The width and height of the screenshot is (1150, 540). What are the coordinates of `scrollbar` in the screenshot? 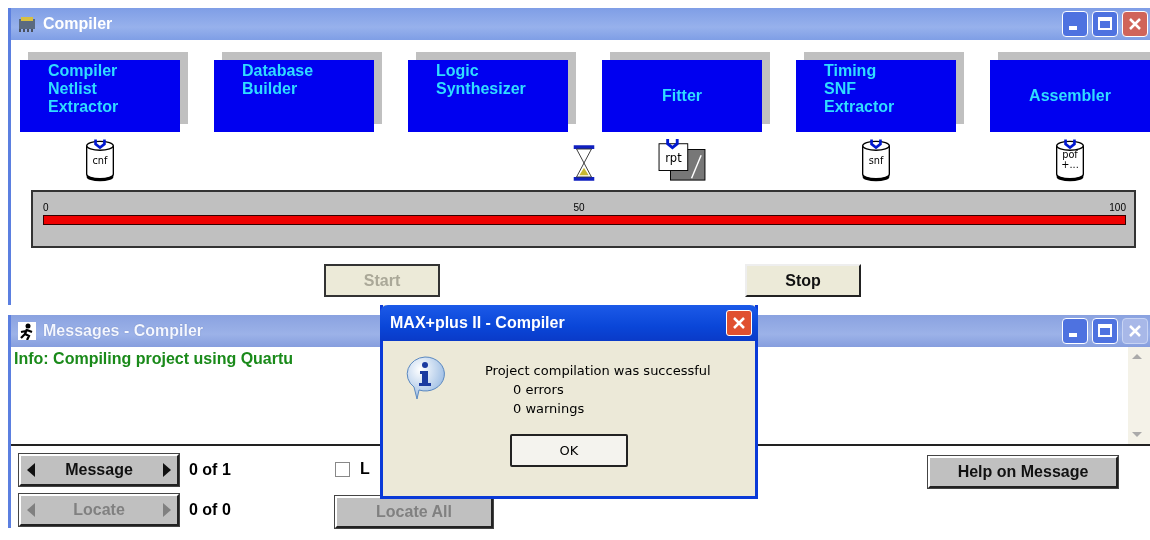 It's located at (1139, 395).